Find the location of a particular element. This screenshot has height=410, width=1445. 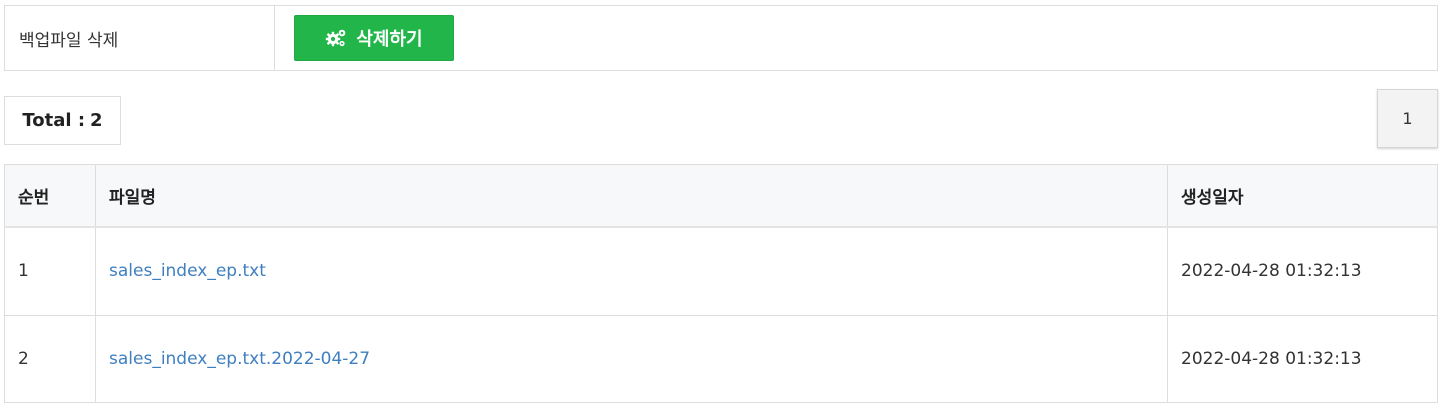

row-no: 2 is located at coordinates (50, 359).